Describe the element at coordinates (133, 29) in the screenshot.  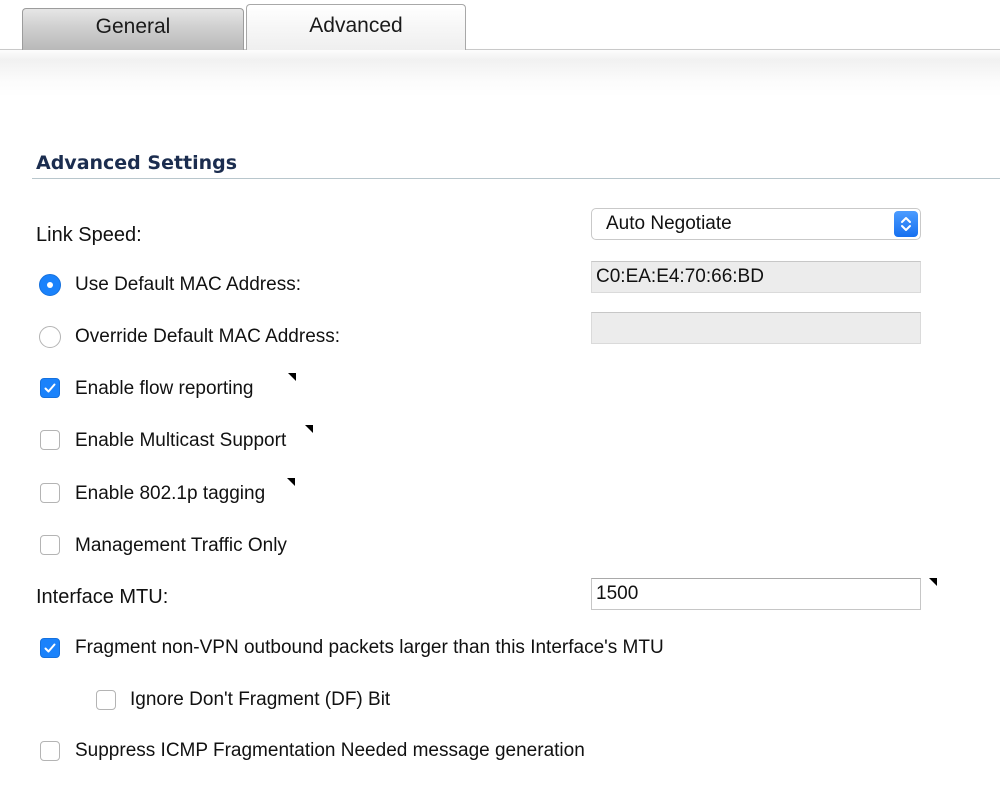
I see `tab-general: General` at that location.